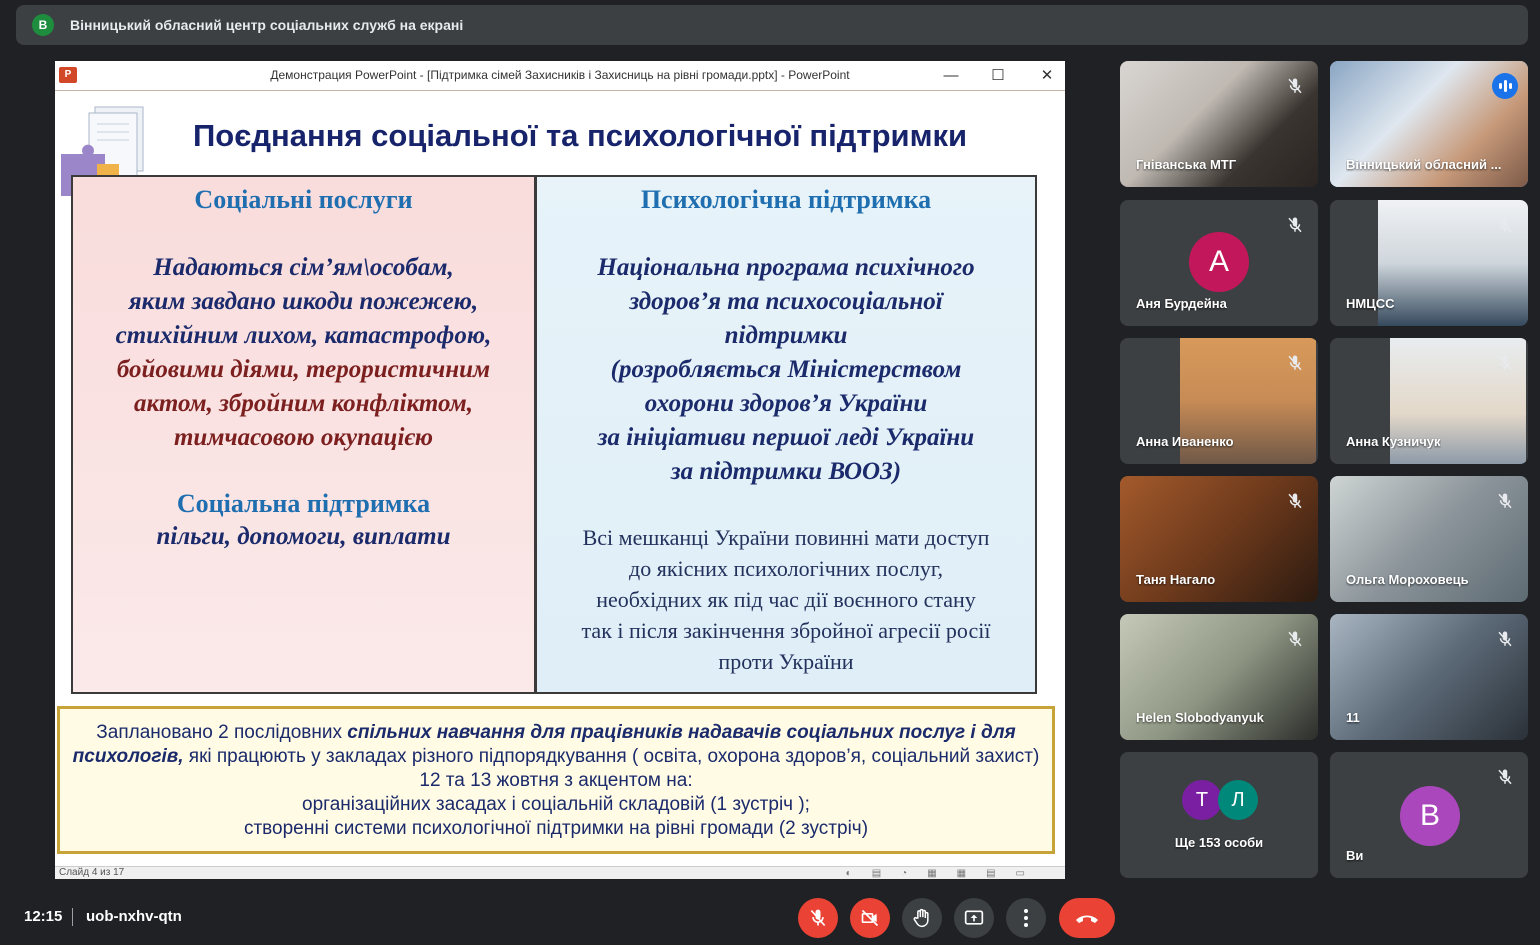 The height and width of the screenshot is (945, 1540). What do you see at coordinates (1202, 800) in the screenshot?
I see `participant-avatar: Т` at bounding box center [1202, 800].